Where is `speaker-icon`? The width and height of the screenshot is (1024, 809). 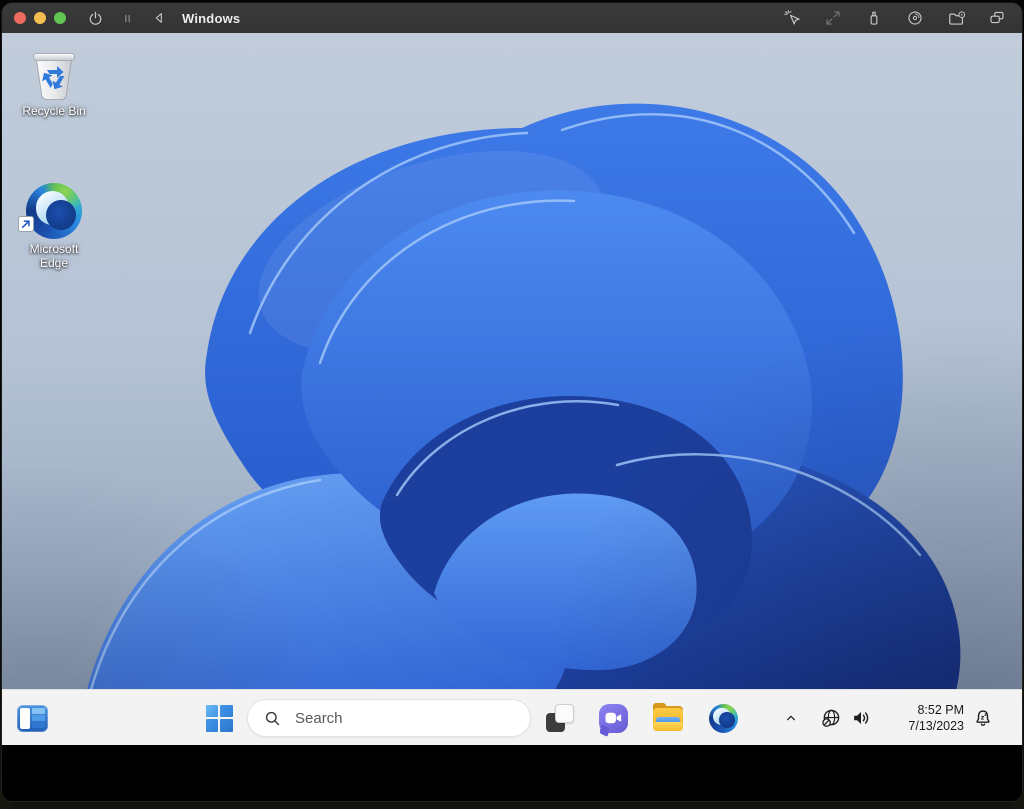 speaker-icon is located at coordinates (861, 718).